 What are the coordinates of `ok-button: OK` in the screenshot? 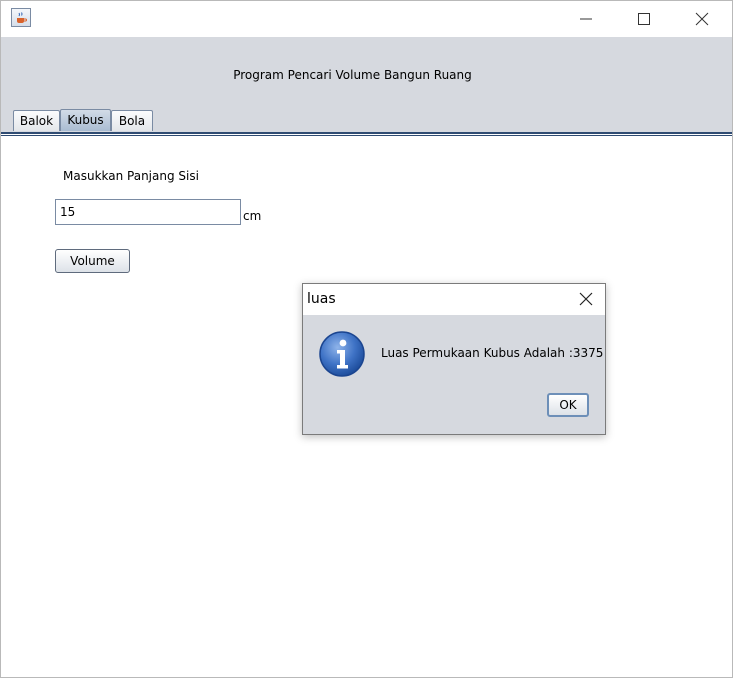 It's located at (568, 405).